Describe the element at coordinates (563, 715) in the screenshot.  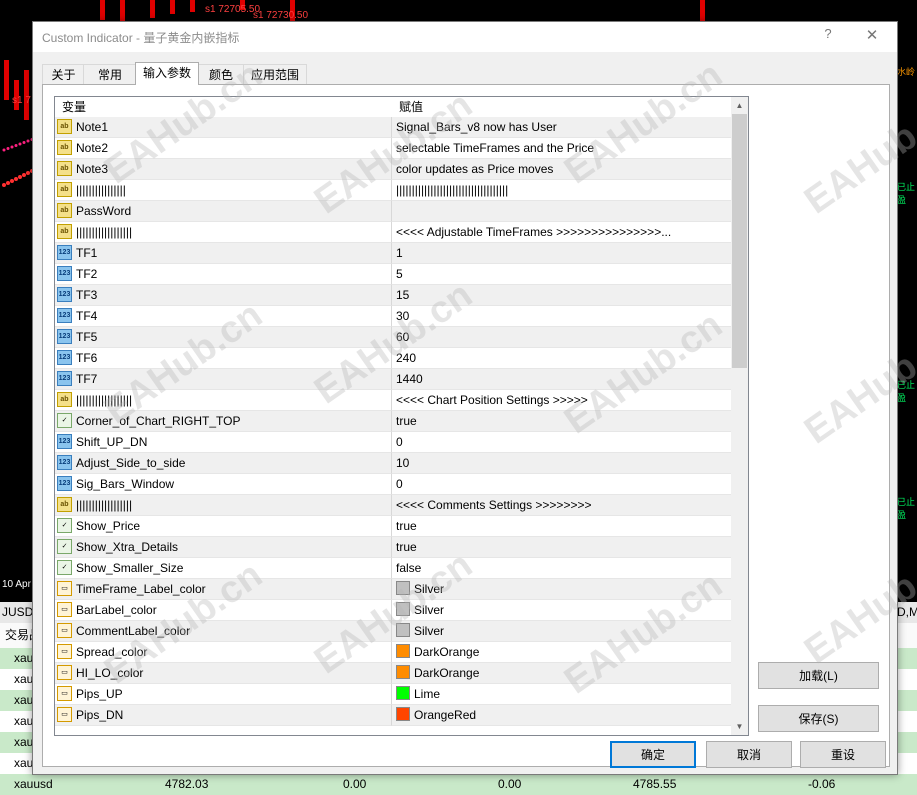
I see `parameter-value-cell: OrangeRed` at that location.